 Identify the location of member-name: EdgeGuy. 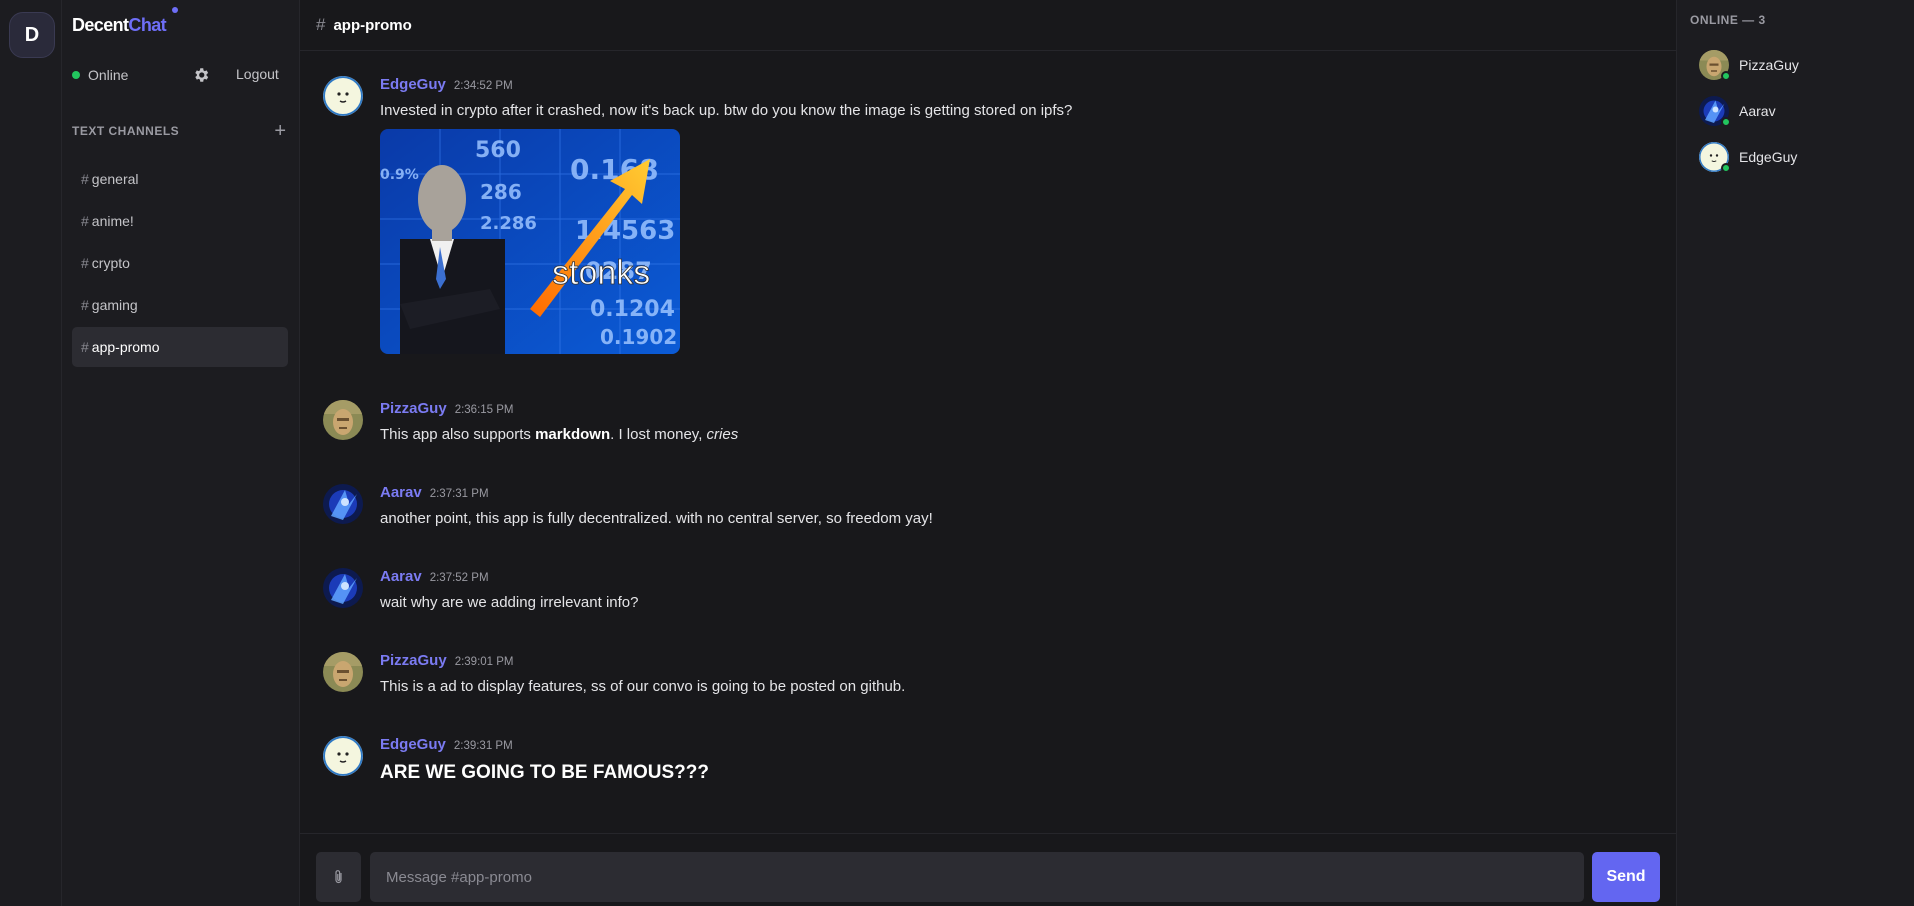
(1768, 157).